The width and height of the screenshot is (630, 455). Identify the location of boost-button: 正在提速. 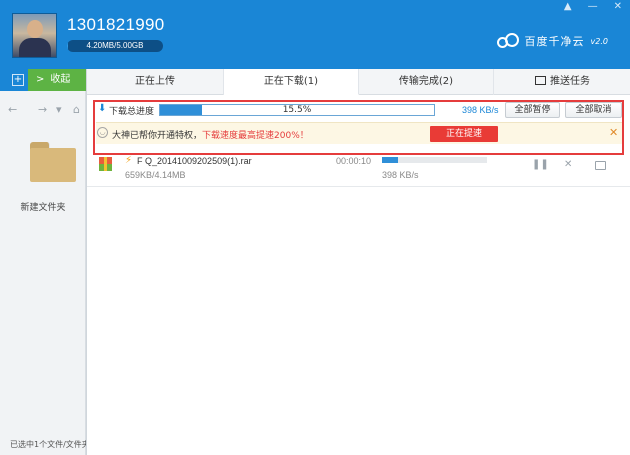
(464, 134).